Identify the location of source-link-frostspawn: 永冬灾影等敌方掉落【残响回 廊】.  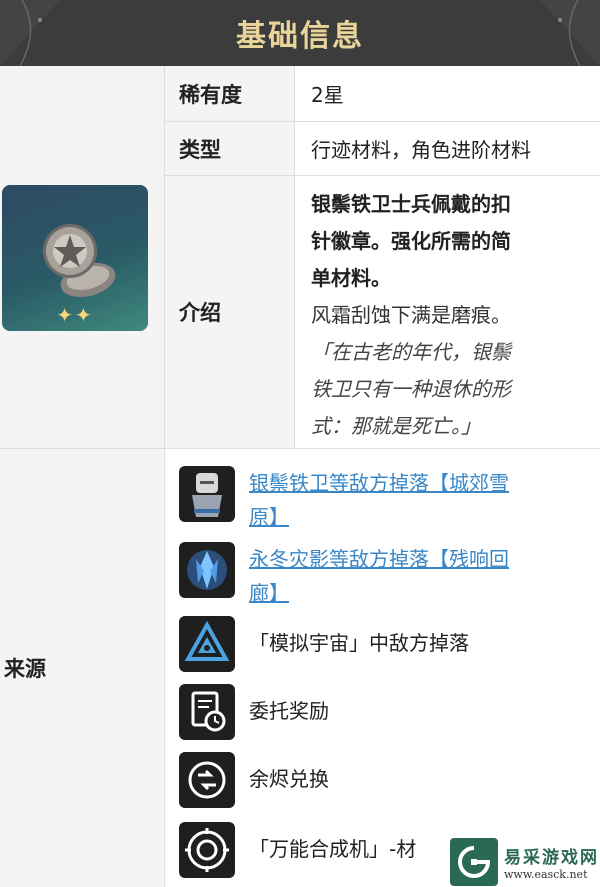
(379, 576).